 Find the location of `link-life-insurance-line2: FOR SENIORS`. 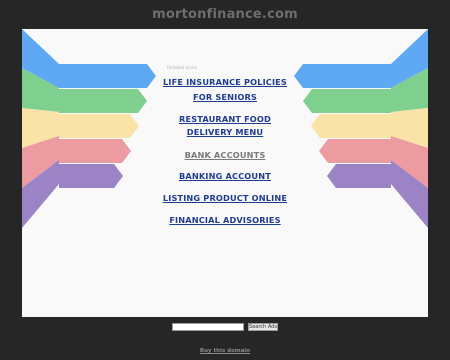

link-life-insurance-line2: FOR SENIORS is located at coordinates (225, 97).